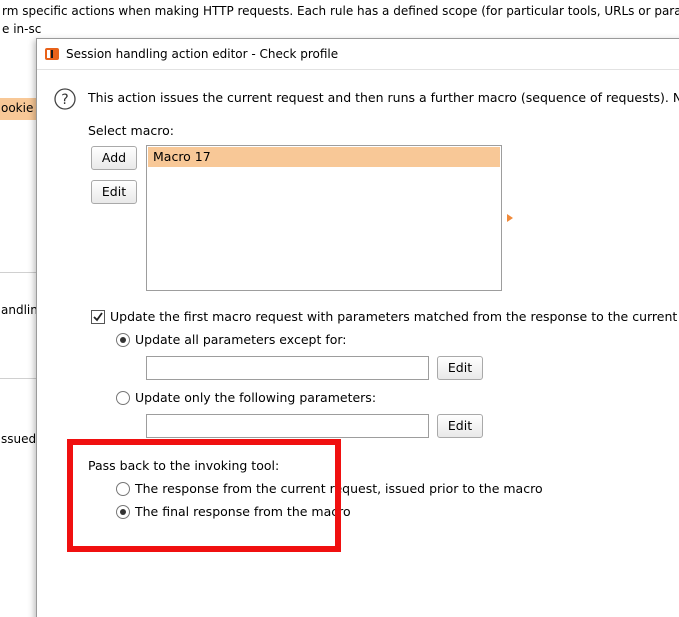 This screenshot has width=679, height=617. I want to click on help-icon: ?, so click(65, 99).